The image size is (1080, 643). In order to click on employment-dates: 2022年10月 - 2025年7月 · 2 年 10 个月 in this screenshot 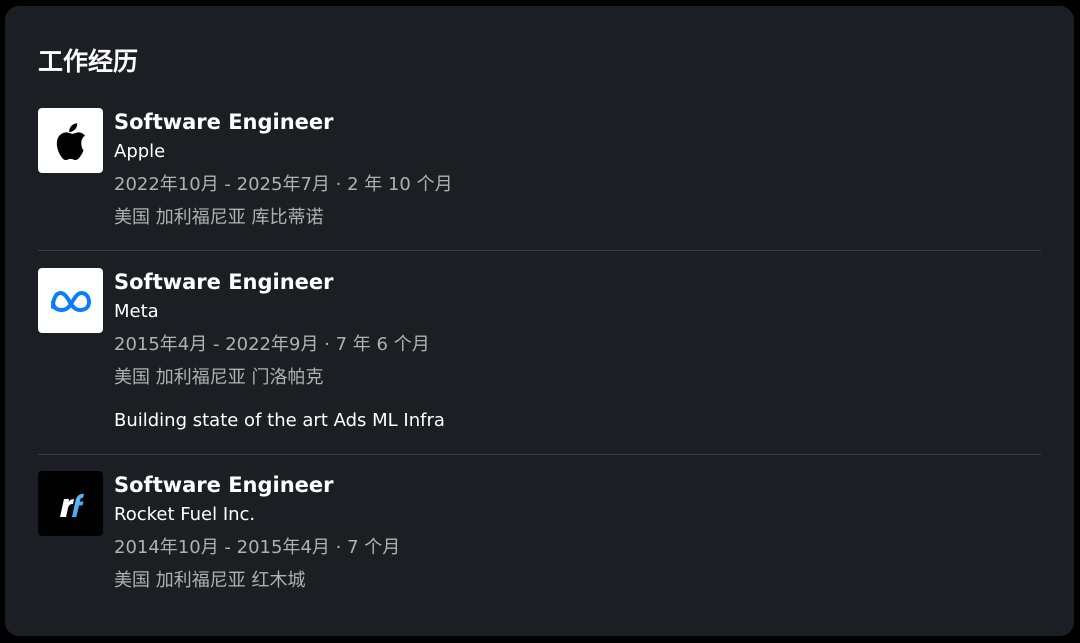, I will do `click(283, 184)`.